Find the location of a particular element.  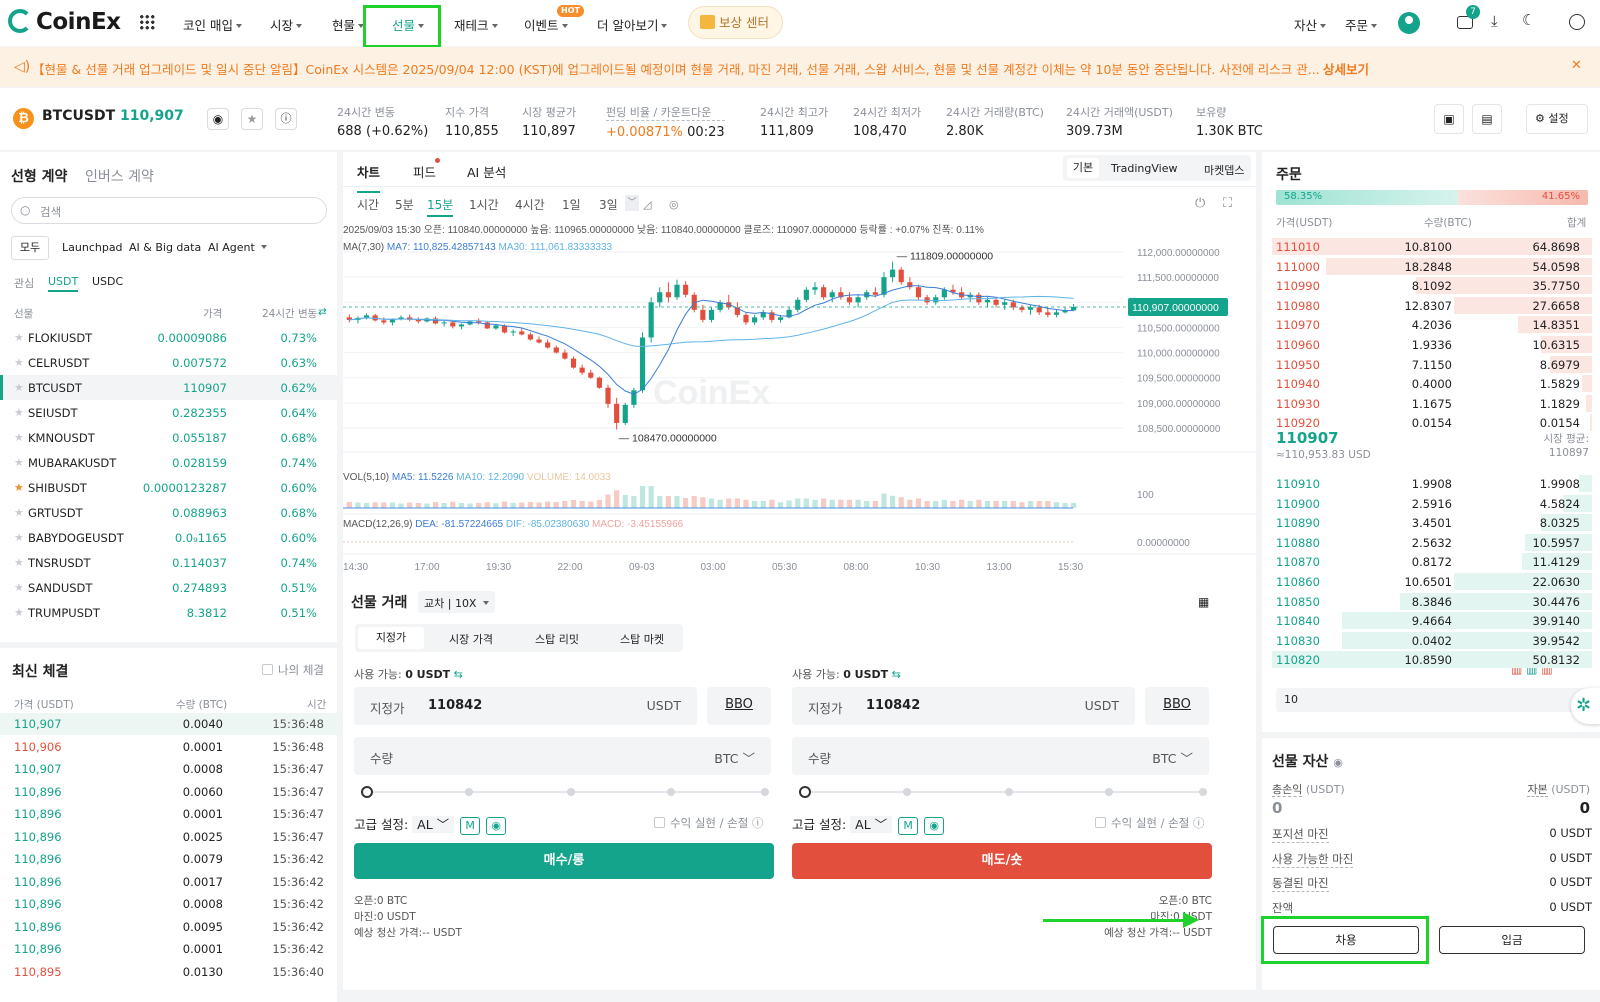

sell-tpsl-toggle: 수익 실현 / 손절 ⓘ is located at coordinates (1149, 823).